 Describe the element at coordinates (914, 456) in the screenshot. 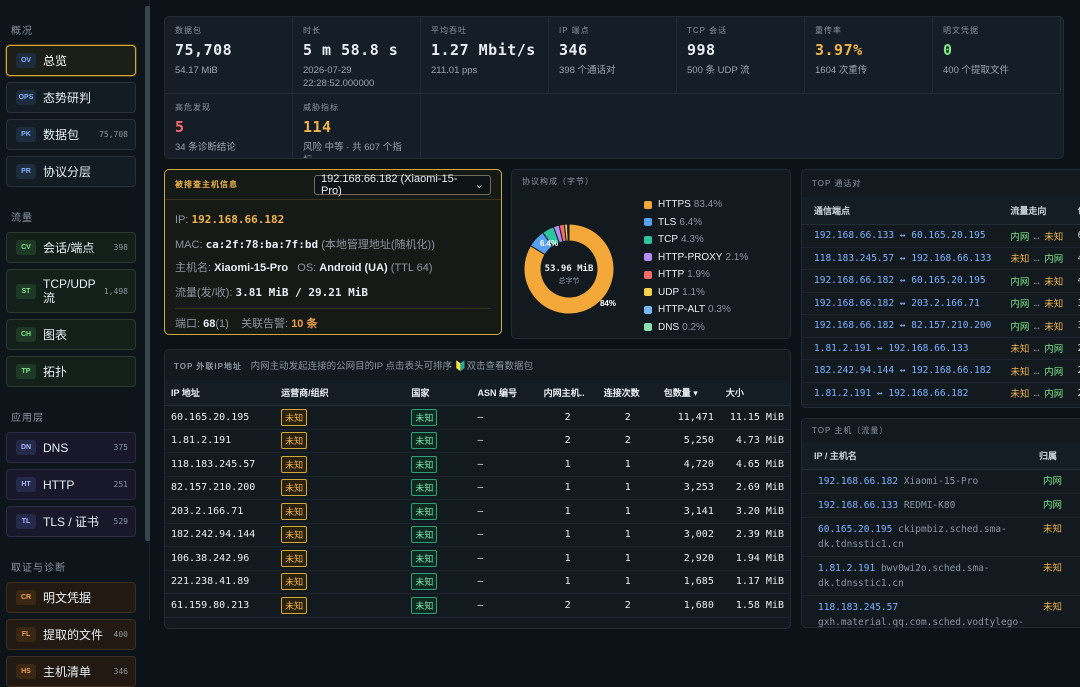

I see `column-header: IP / 主机名` at that location.